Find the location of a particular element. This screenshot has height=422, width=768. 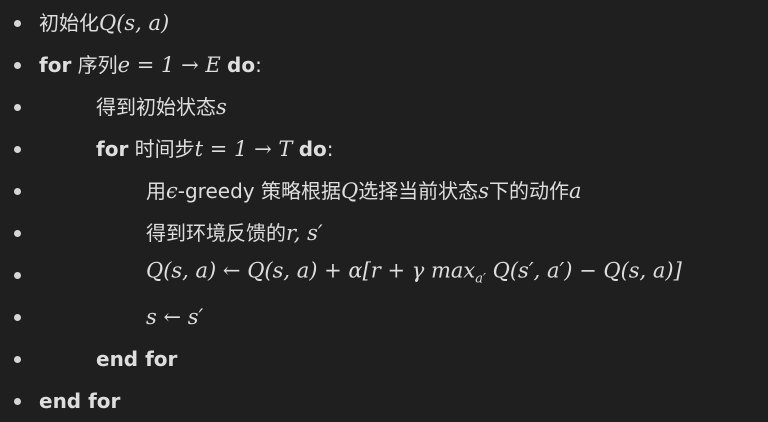

step-text: 得到环境反馈的 is located at coordinates (216, 233).